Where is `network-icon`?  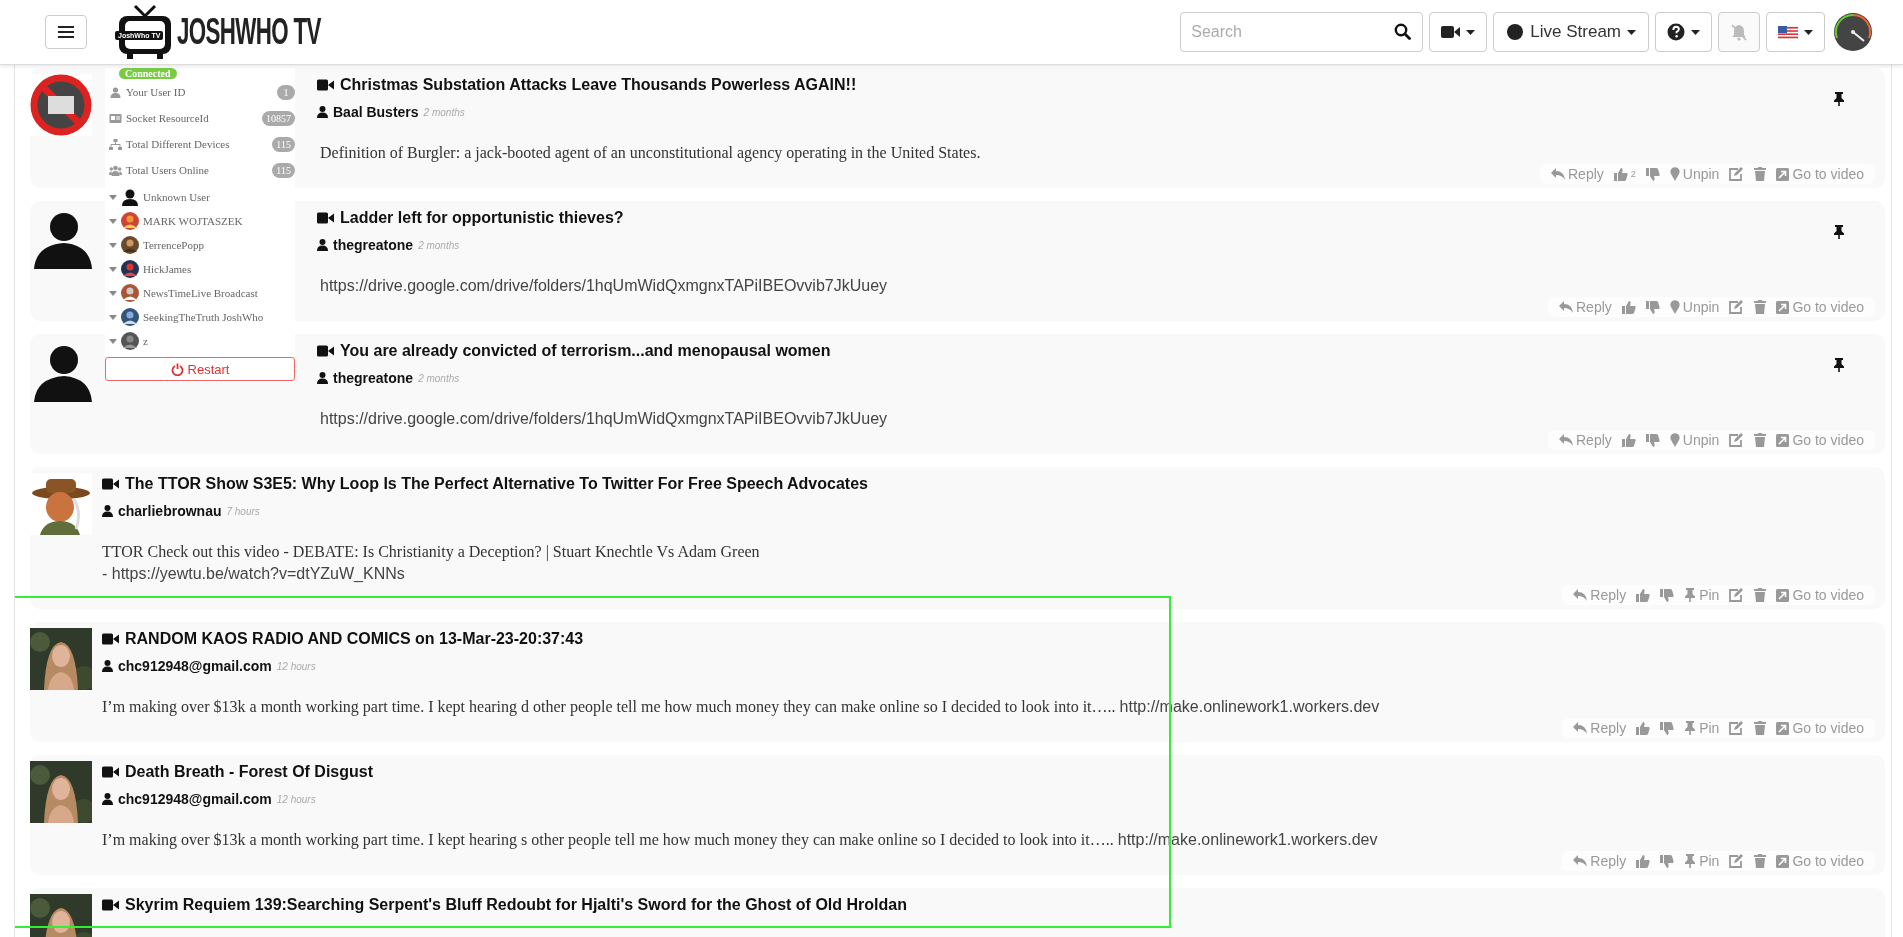 network-icon is located at coordinates (115, 144).